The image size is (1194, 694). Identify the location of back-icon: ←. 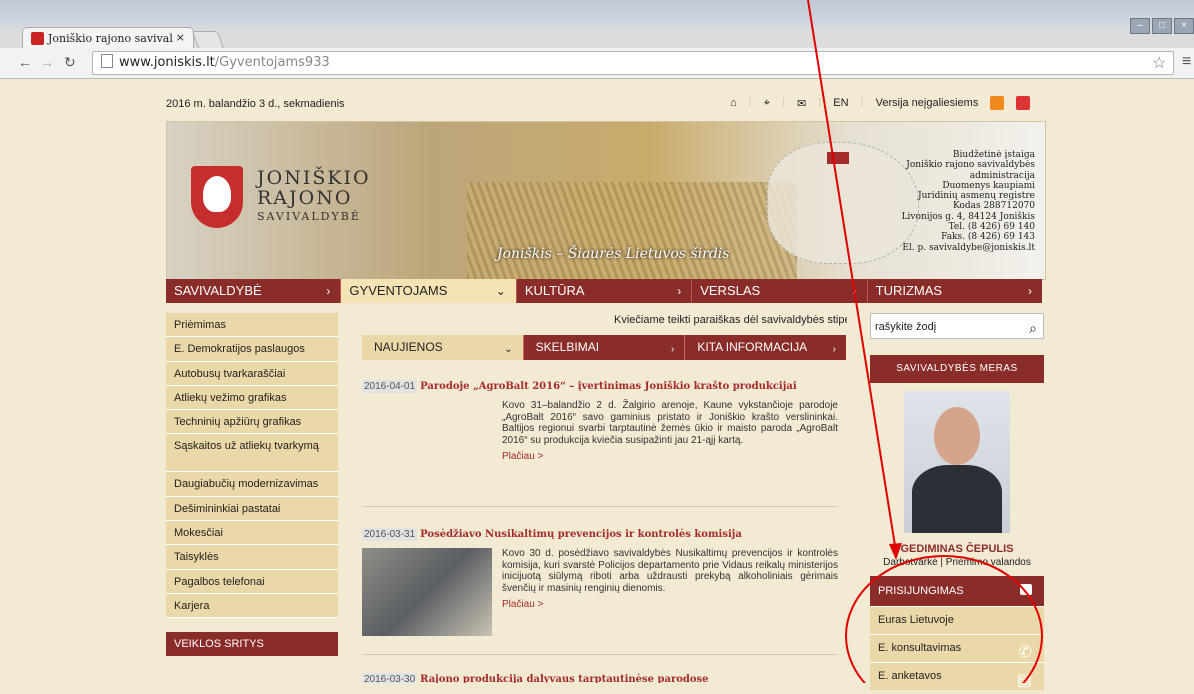
(25, 62).